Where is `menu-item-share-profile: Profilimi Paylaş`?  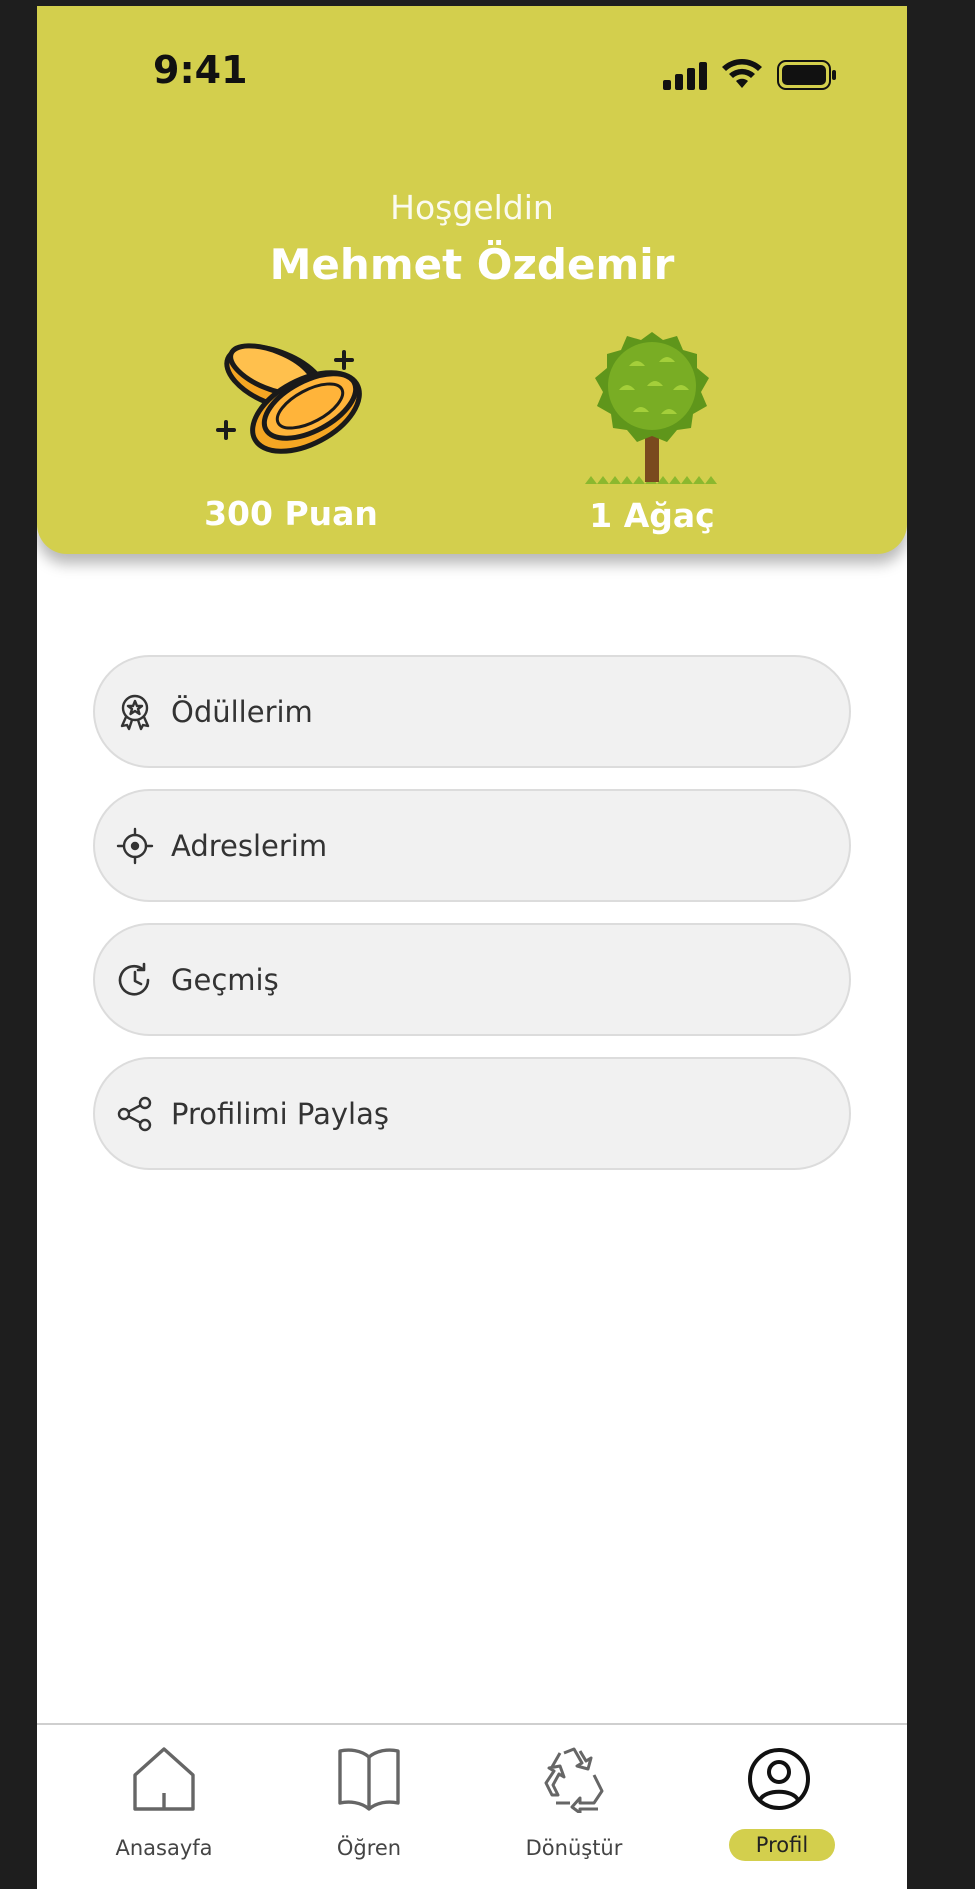
menu-item-share-profile: Profilimi Paylaş is located at coordinates (472, 1113).